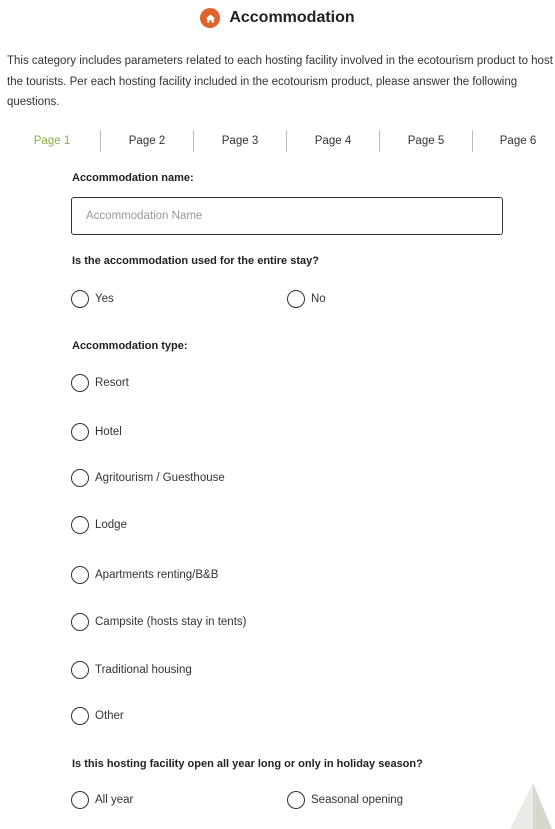  Describe the element at coordinates (52, 141) in the screenshot. I see `tab-page-1: Page 1` at that location.